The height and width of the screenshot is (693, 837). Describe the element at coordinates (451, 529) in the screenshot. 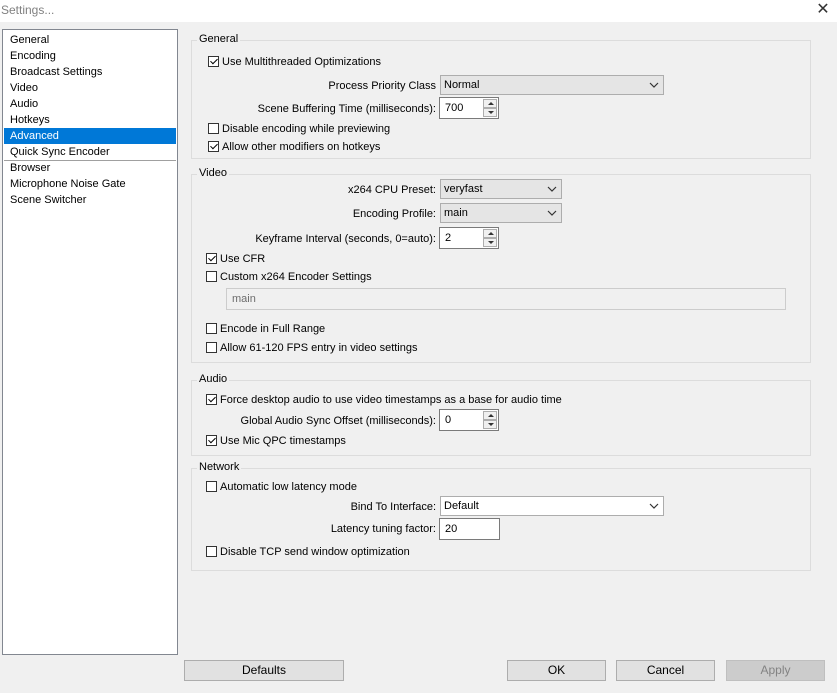

I see `latency-tuning-value: 20` at that location.